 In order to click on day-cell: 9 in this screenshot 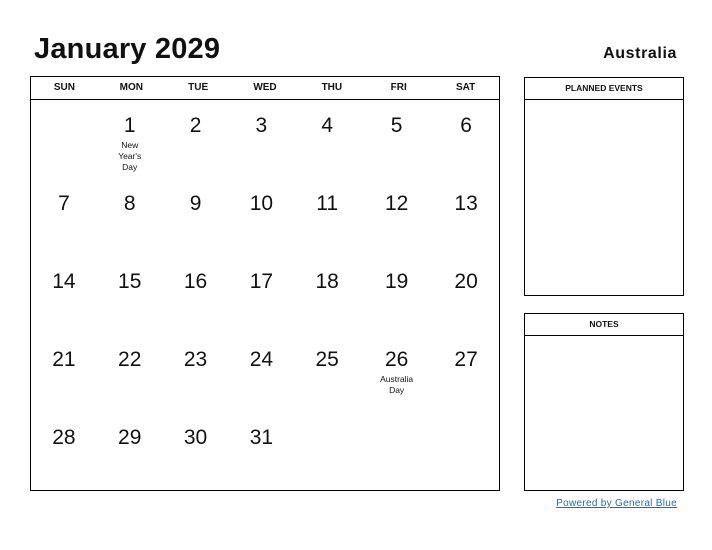, I will do `click(196, 217)`.